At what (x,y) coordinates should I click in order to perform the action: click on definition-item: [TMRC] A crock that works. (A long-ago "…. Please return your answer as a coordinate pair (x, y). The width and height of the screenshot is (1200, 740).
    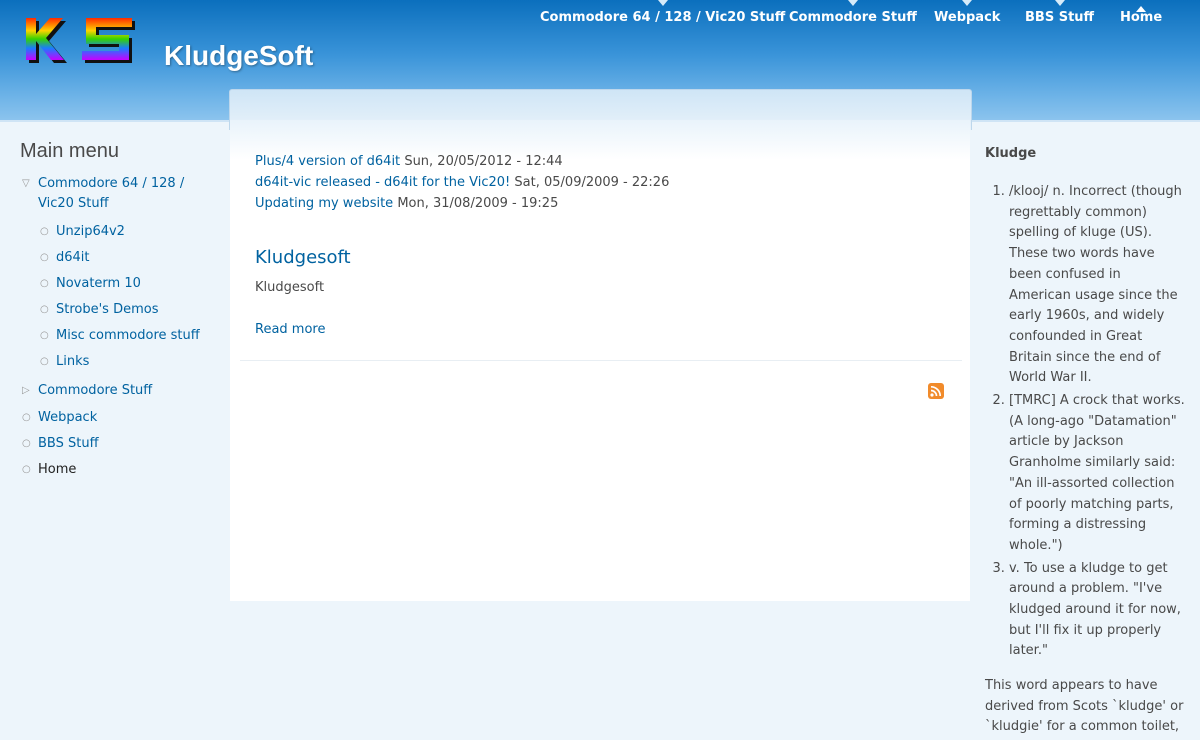
    Looking at the image, I should click on (1097, 474).